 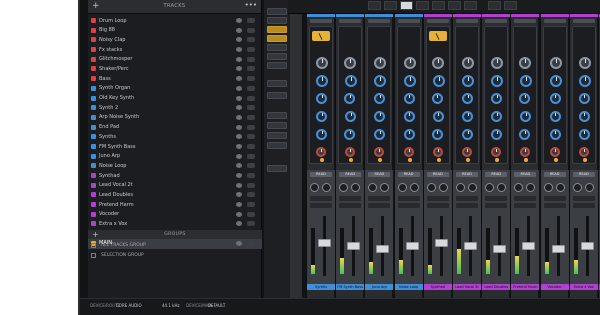 What do you see at coordinates (175, 118) in the screenshot?
I see `track-row: Arp Noise Synth` at bounding box center [175, 118].